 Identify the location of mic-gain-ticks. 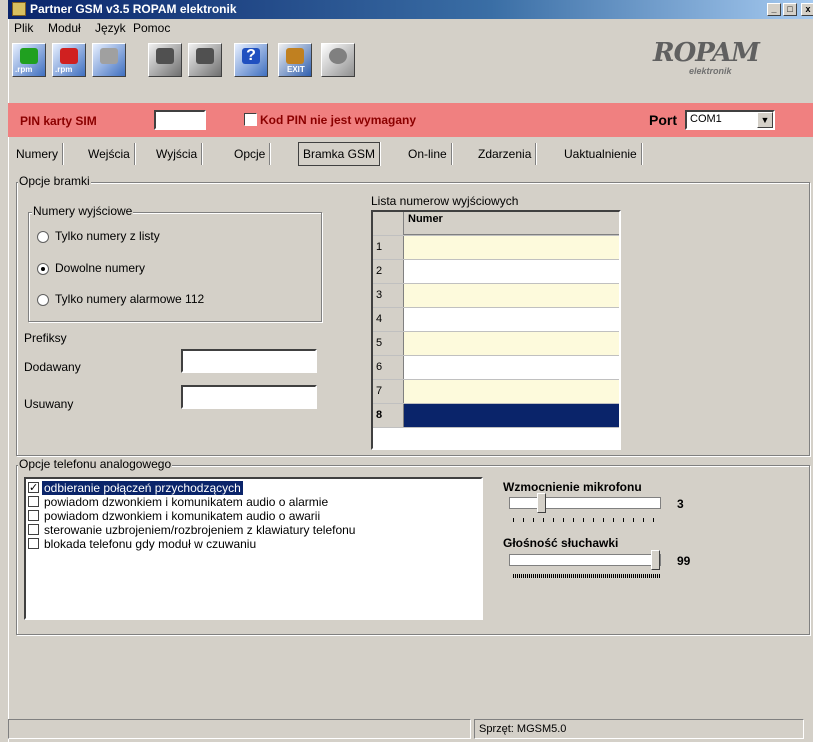
(586, 520).